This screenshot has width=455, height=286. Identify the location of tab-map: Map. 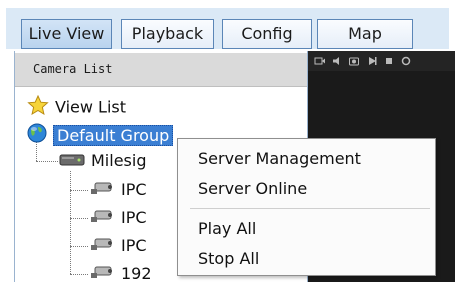
(365, 34).